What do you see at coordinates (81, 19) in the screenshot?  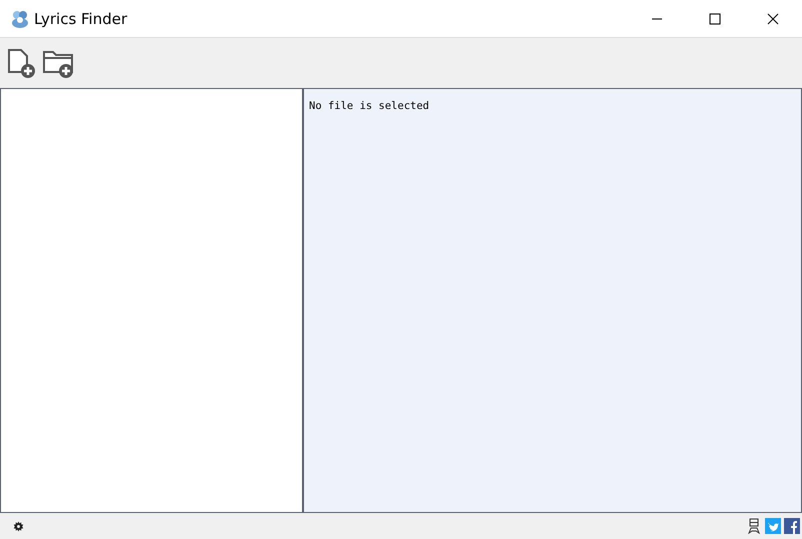 I see `window-title: Lyrics Finder` at bounding box center [81, 19].